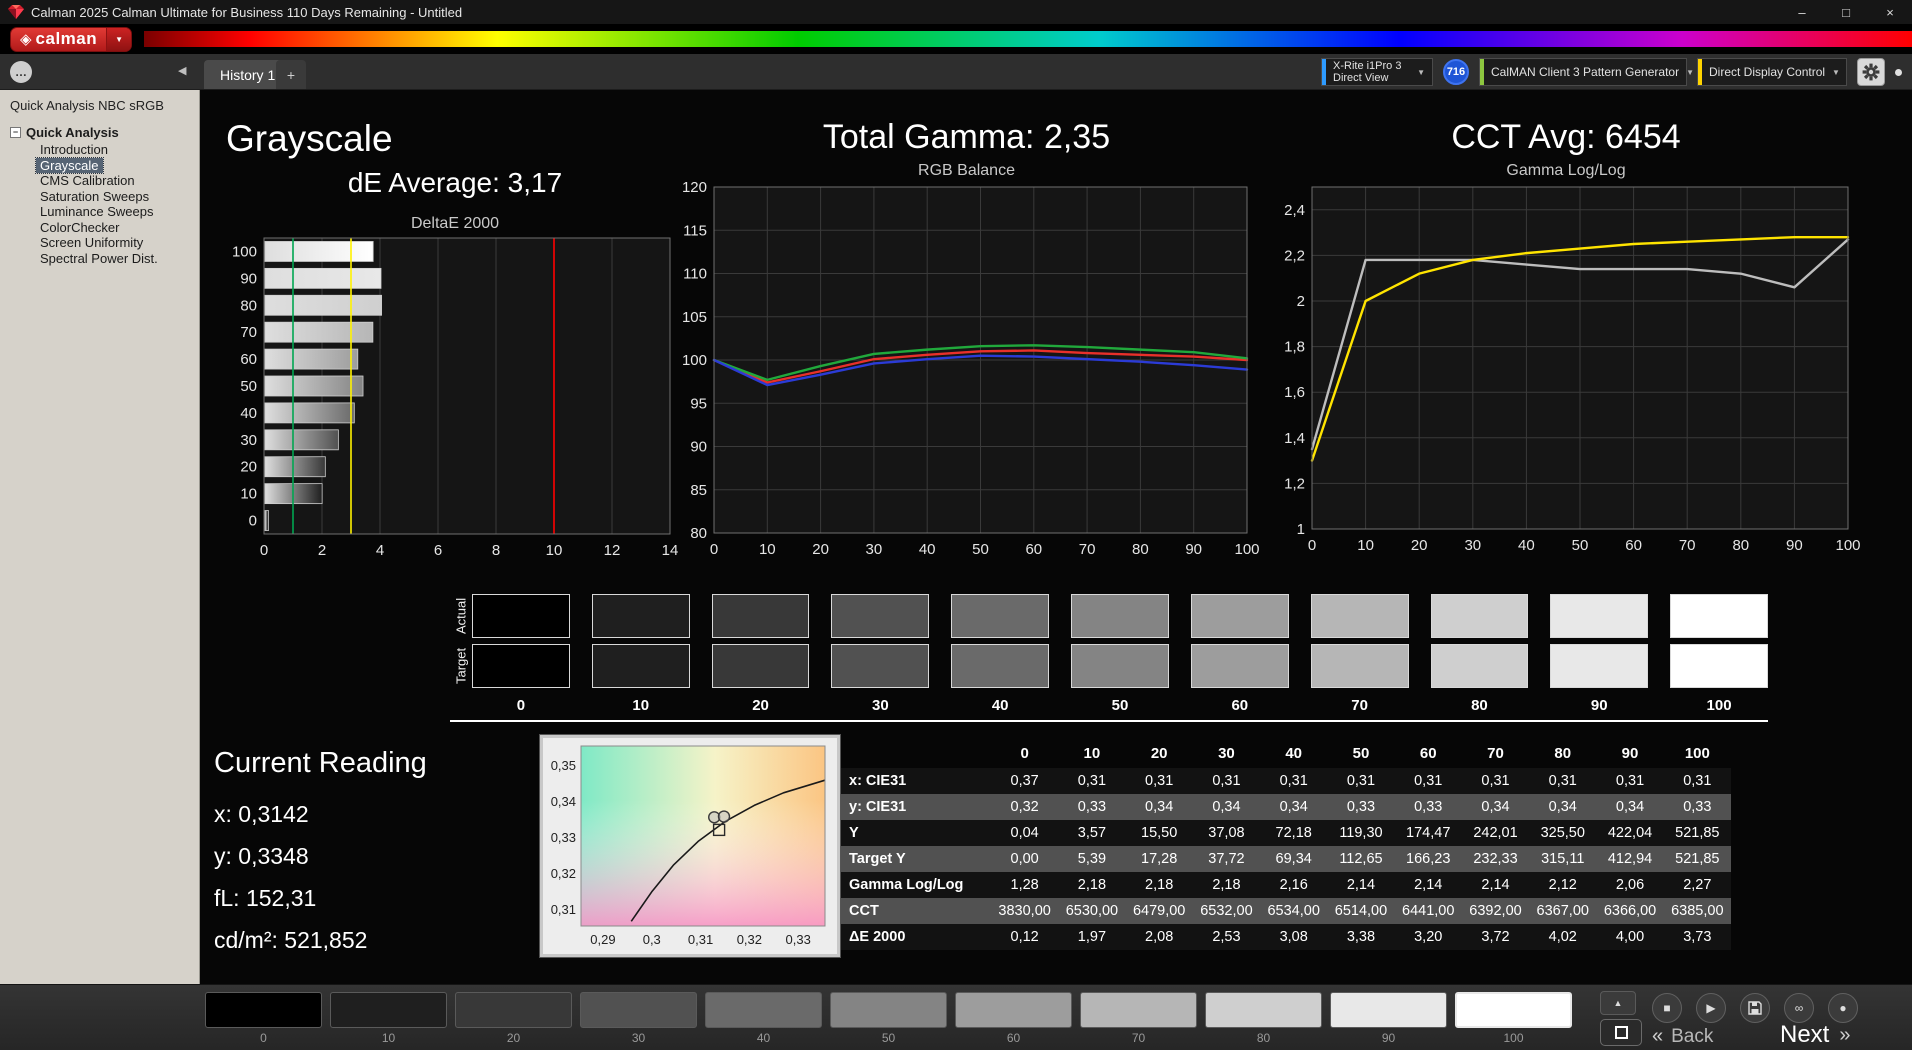 This screenshot has width=1912, height=1050. I want to click on strip-level-80: 80, so click(1479, 705).